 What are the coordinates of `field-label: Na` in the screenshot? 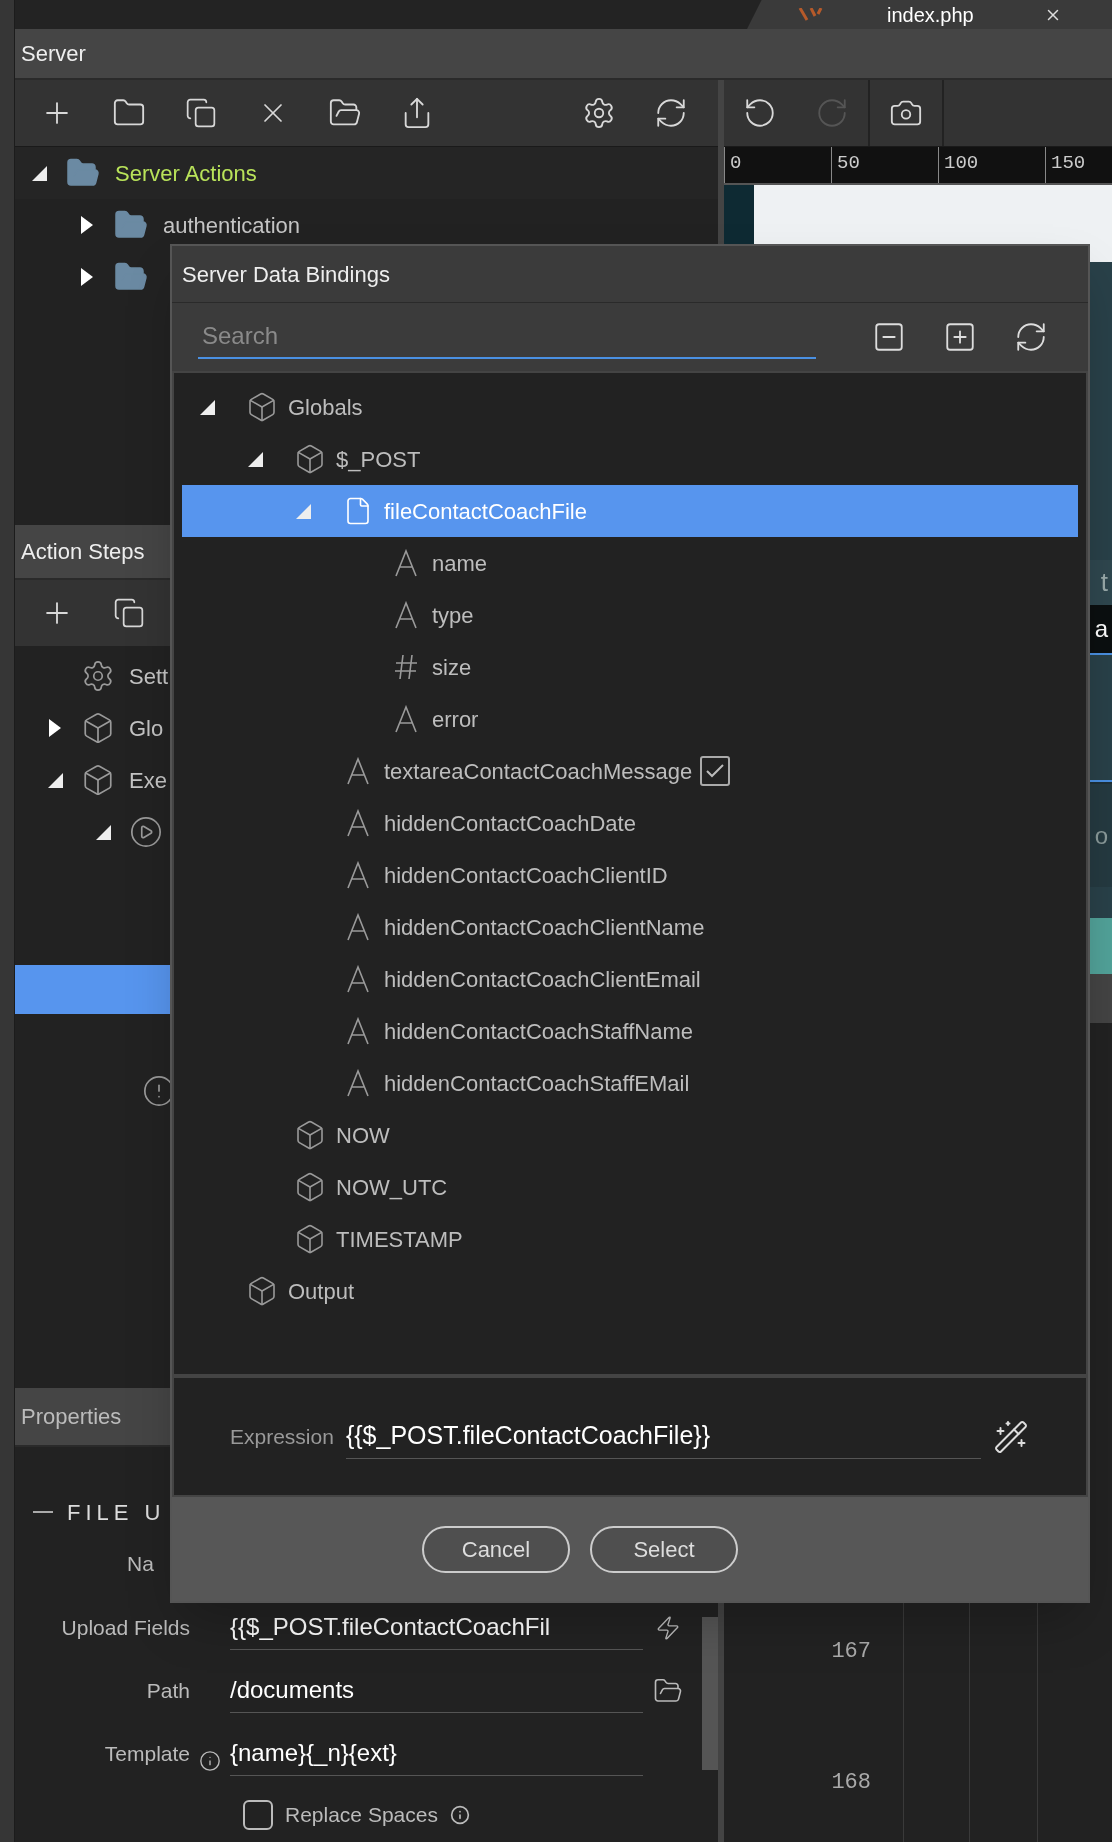 It's located at (140, 1564).